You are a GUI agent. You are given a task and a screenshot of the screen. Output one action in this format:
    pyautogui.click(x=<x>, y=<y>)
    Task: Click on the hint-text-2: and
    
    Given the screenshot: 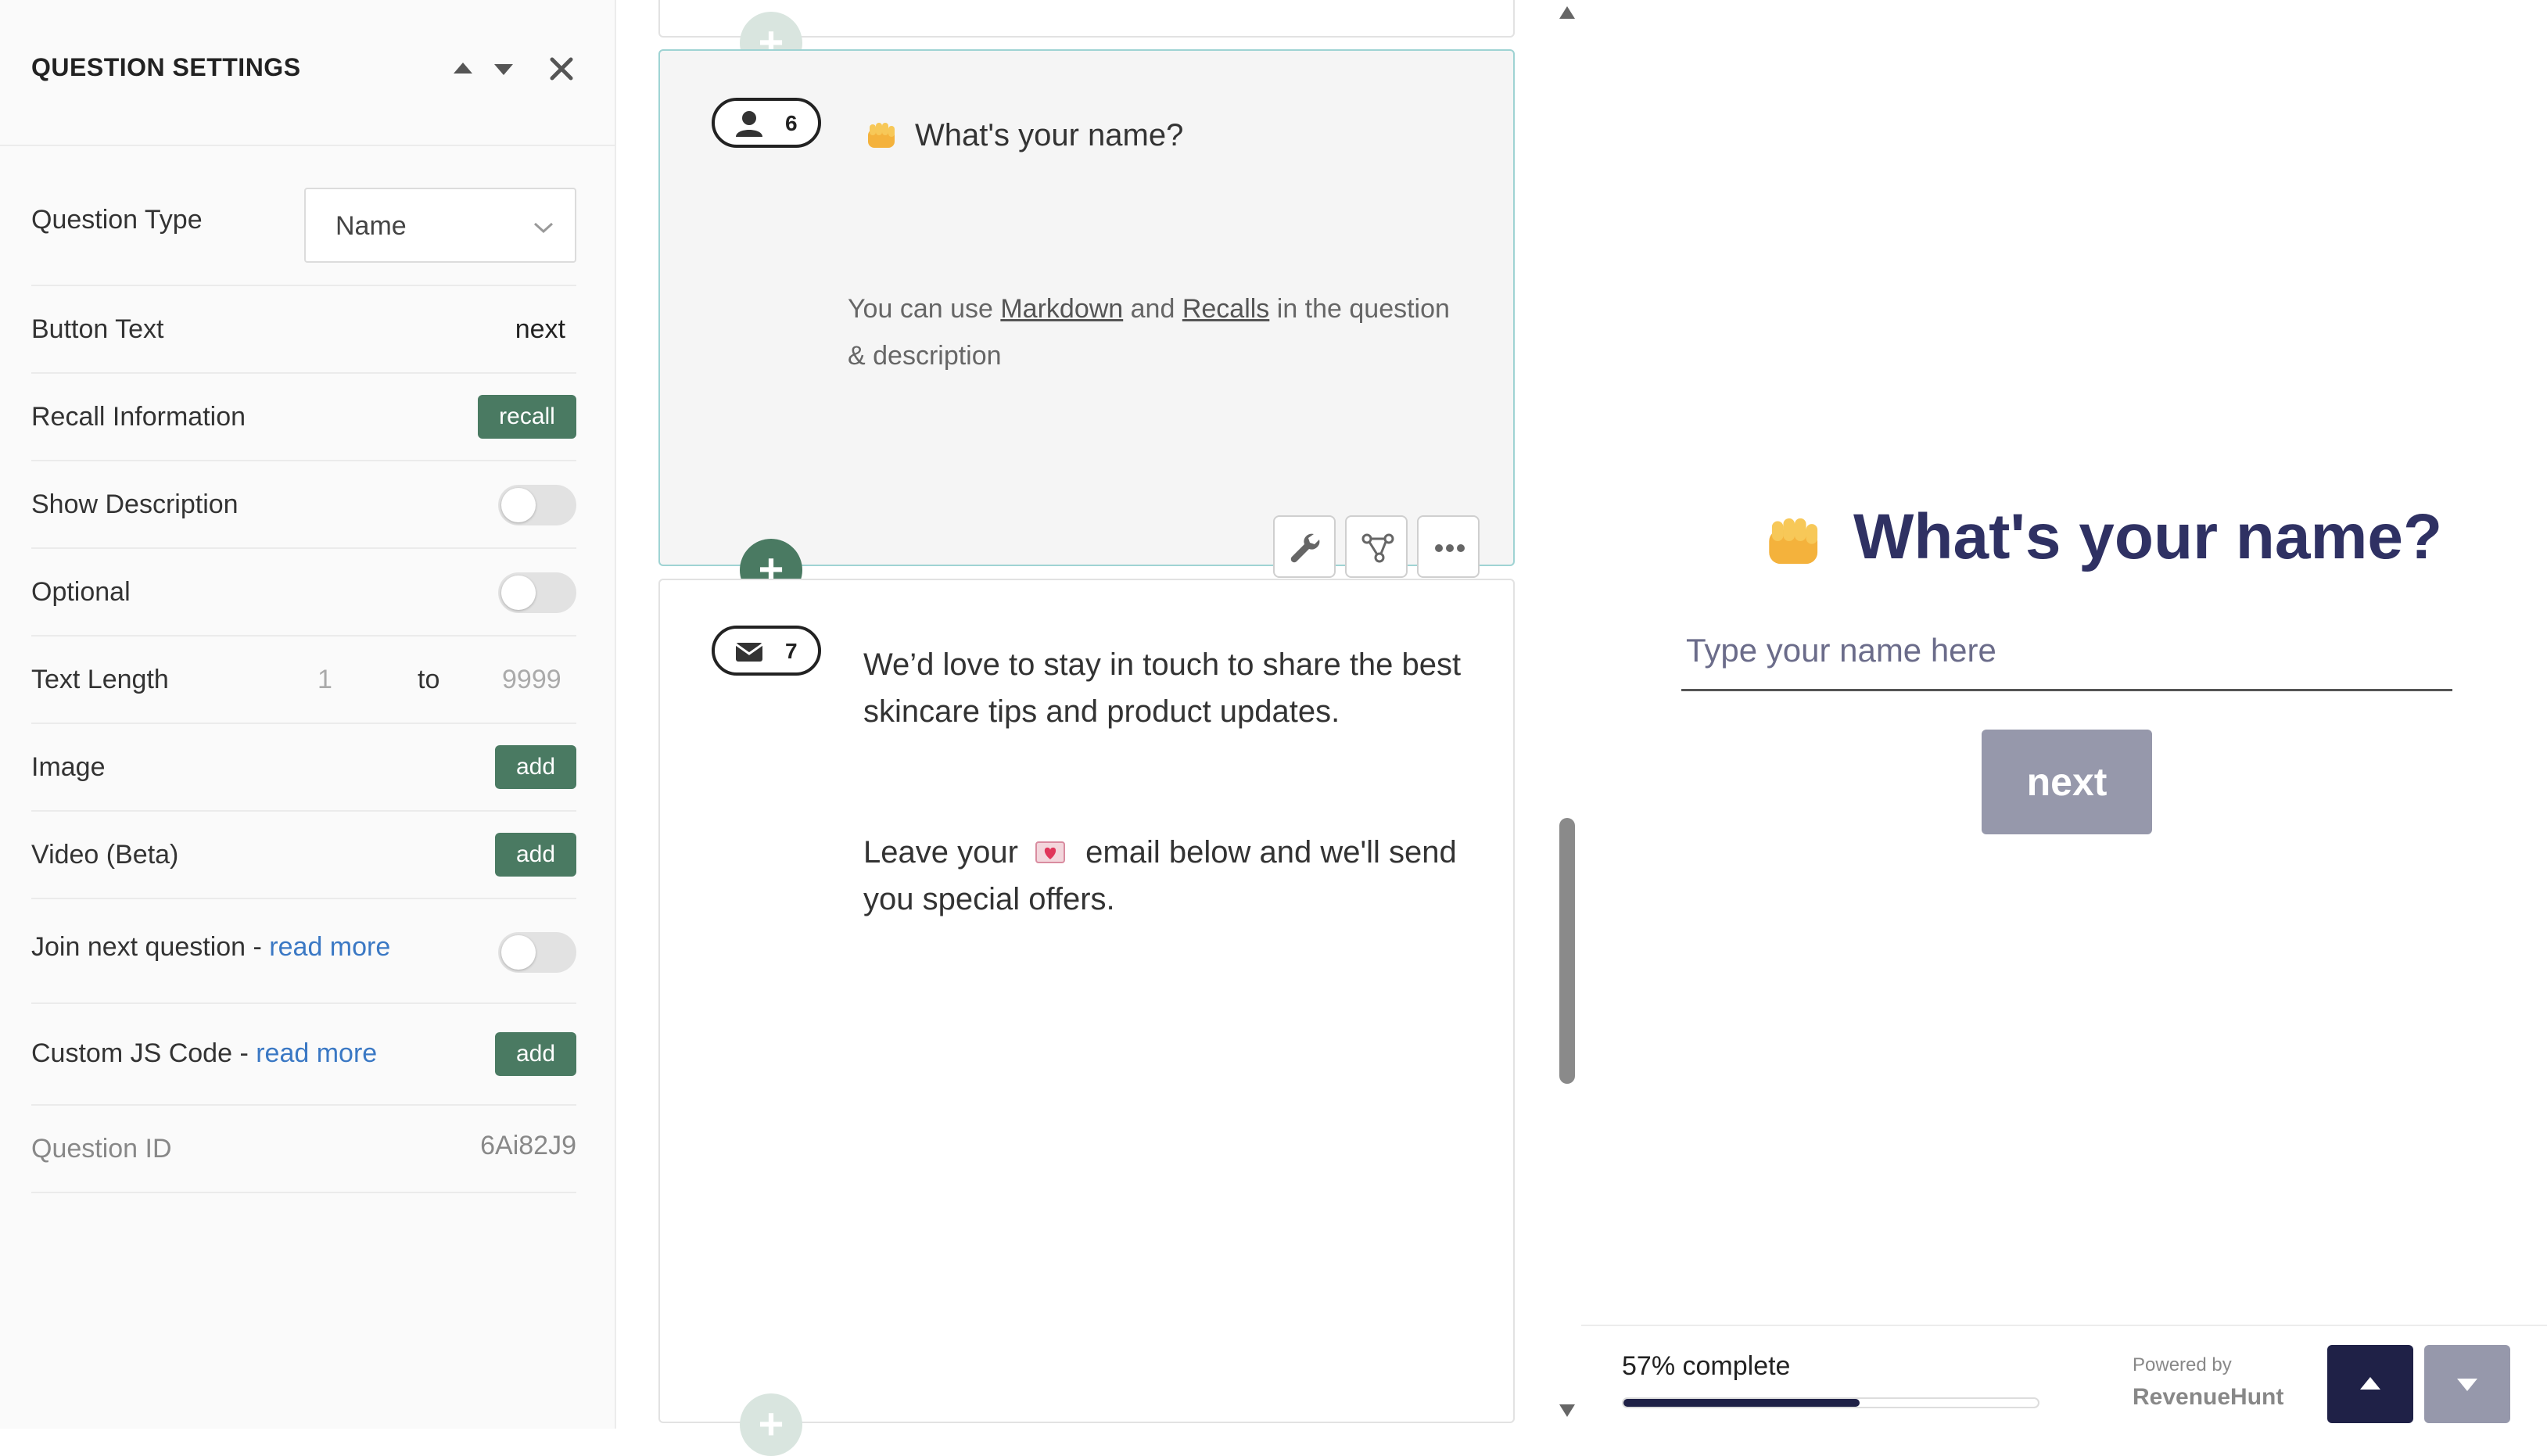 What is the action you would take?
    pyautogui.click(x=1152, y=309)
    